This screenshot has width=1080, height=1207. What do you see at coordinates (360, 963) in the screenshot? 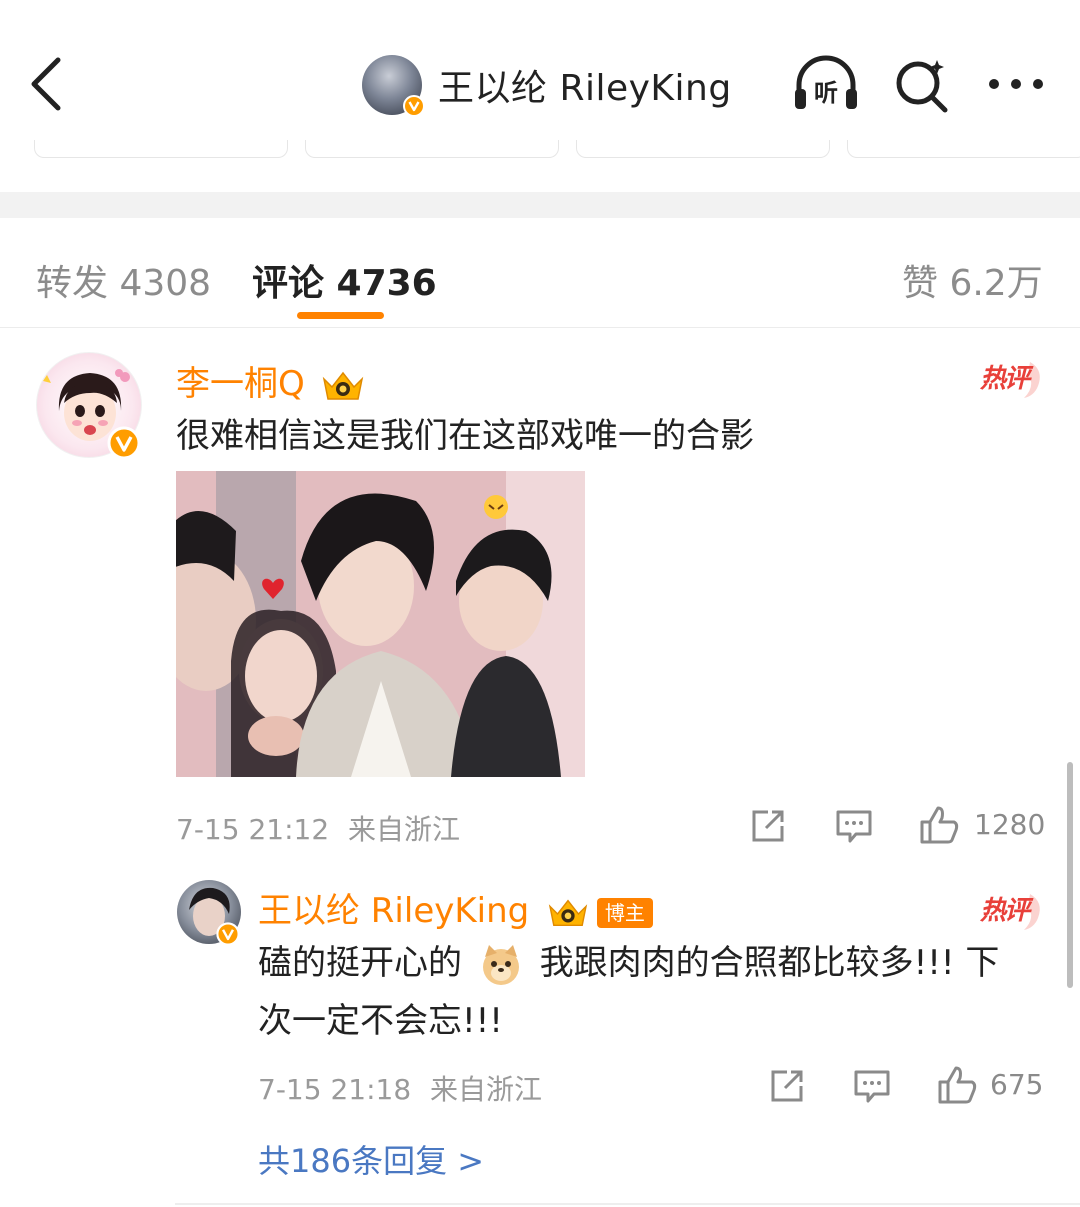
I see `reply-text-part: 磕的挺开心的` at bounding box center [360, 963].